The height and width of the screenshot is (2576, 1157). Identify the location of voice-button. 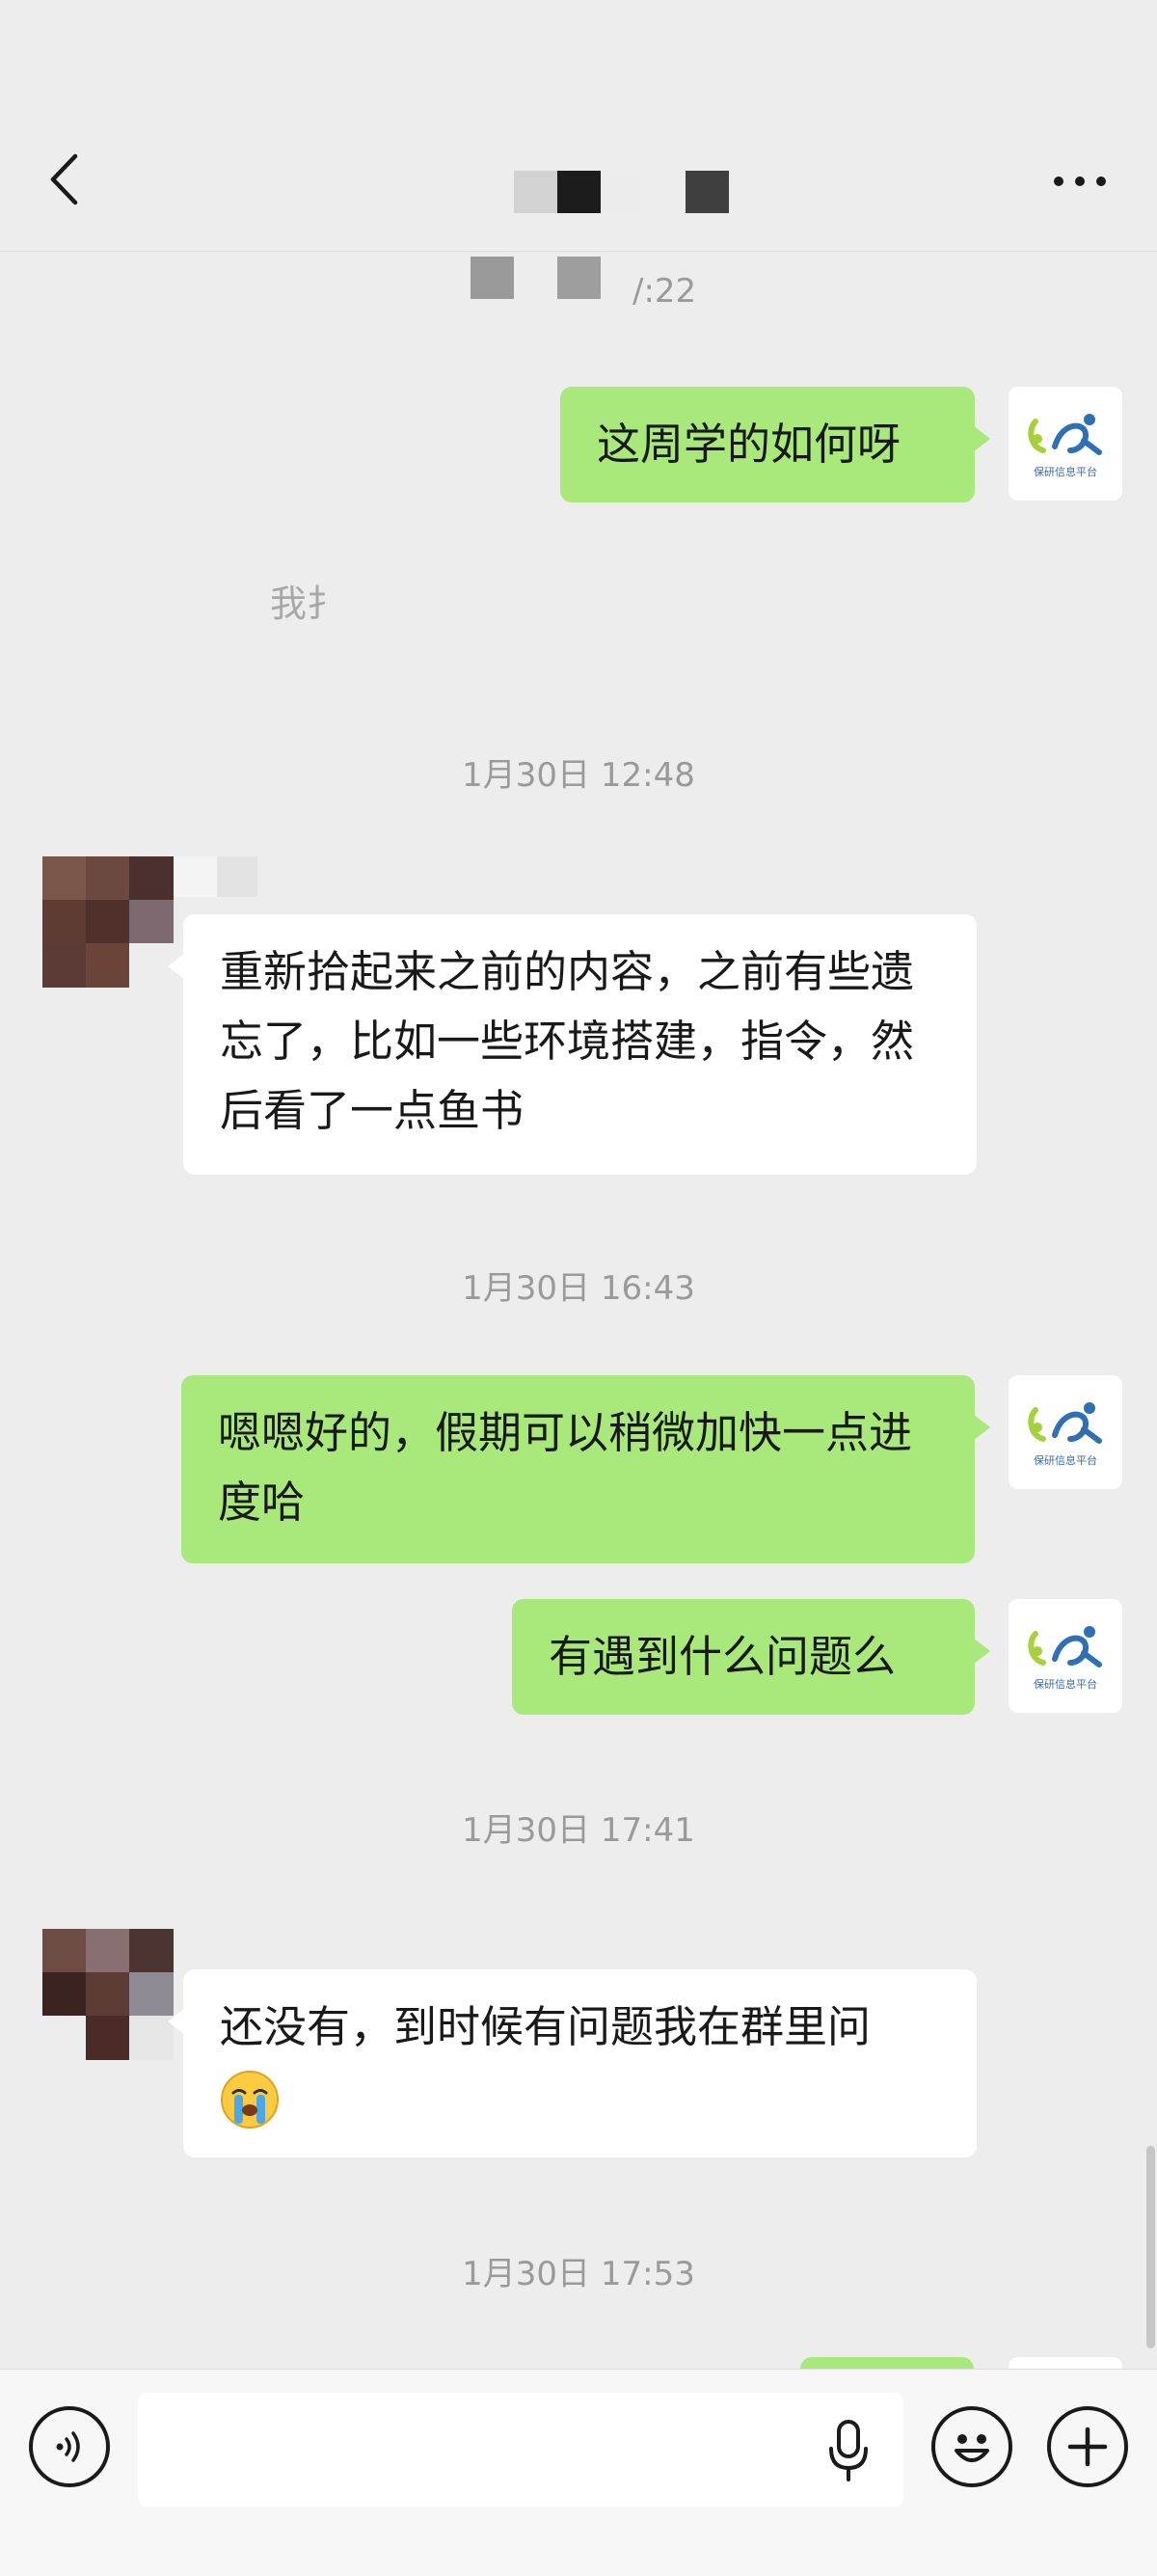
(69, 2446).